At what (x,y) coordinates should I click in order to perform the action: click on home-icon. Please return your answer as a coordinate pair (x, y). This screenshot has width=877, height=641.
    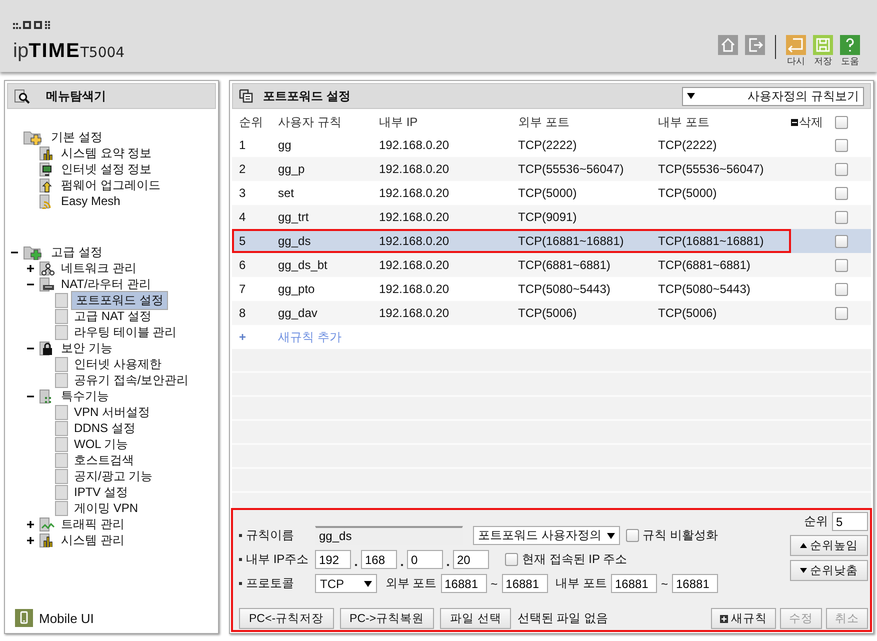
    Looking at the image, I should click on (728, 45).